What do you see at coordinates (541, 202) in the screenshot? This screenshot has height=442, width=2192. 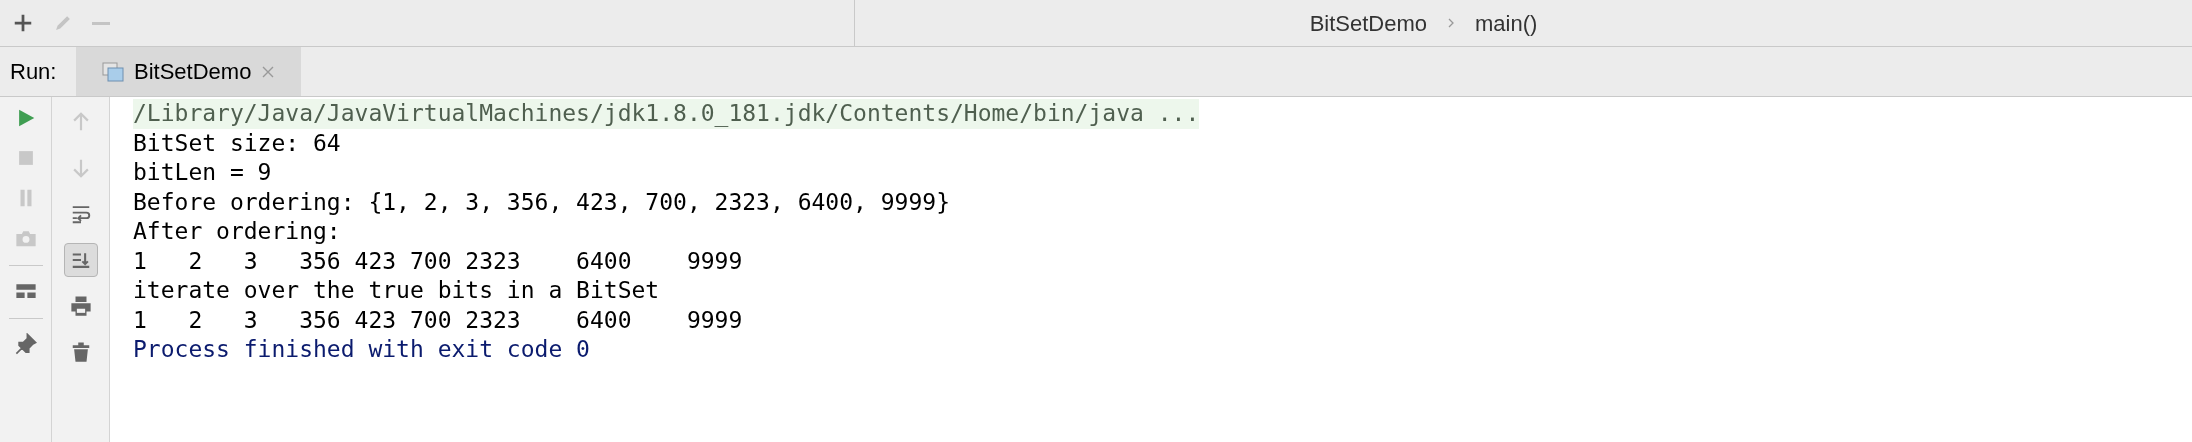 I see `console-line: Before ordering: {1, 2, 3, 356, 423, 700, 2323, 6400, 9999}` at bounding box center [541, 202].